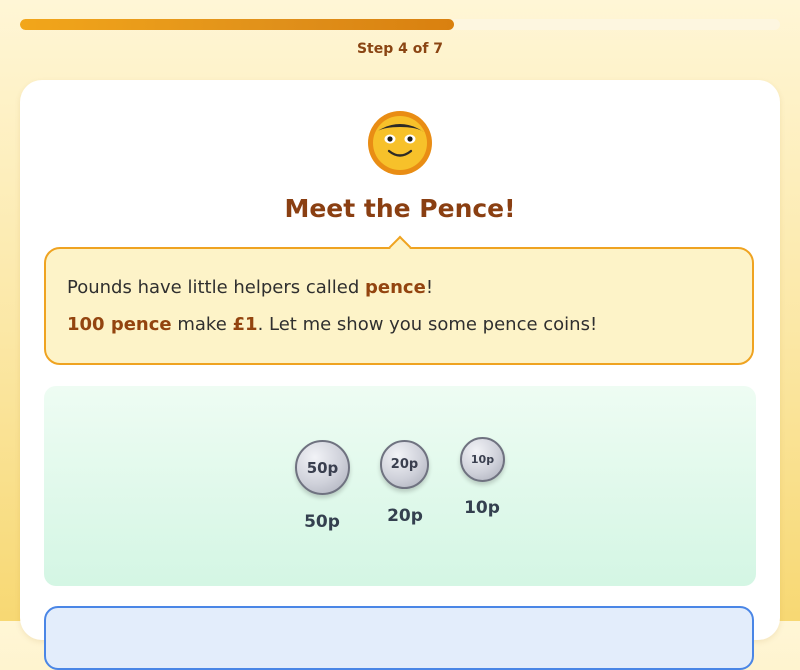  I want to click on step-counter: Step 4 of 7, so click(400, 49).